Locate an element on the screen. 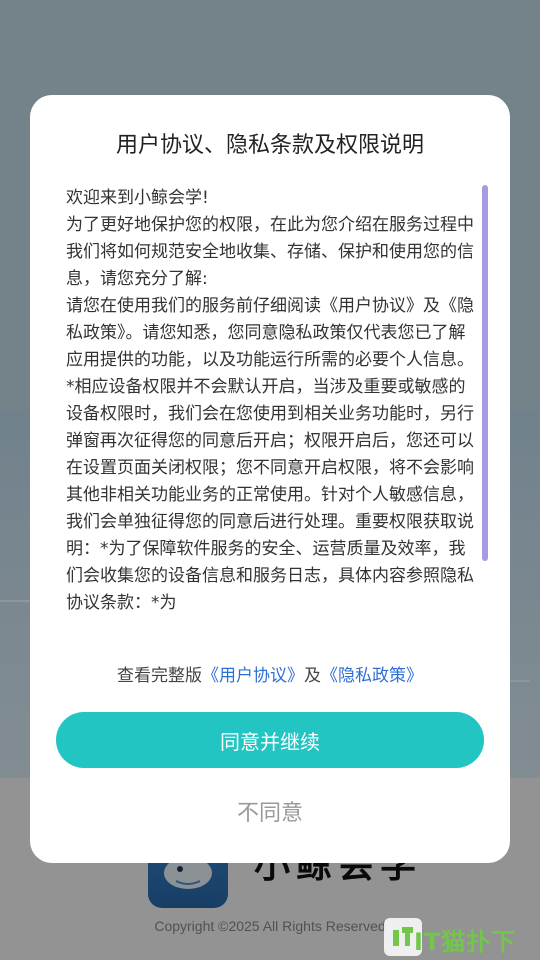  full-version-links: 查看完整版《用户协议》及《隐私政策》 is located at coordinates (270, 673).